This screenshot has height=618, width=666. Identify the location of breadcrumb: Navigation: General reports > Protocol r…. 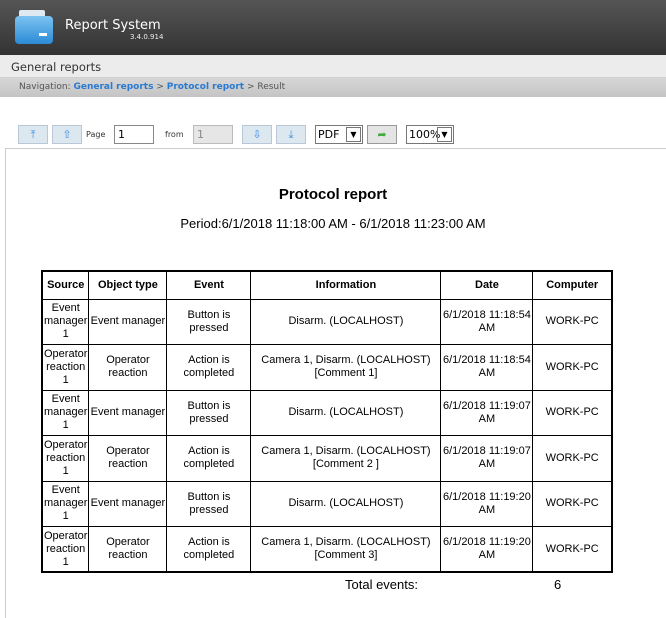
(333, 87).